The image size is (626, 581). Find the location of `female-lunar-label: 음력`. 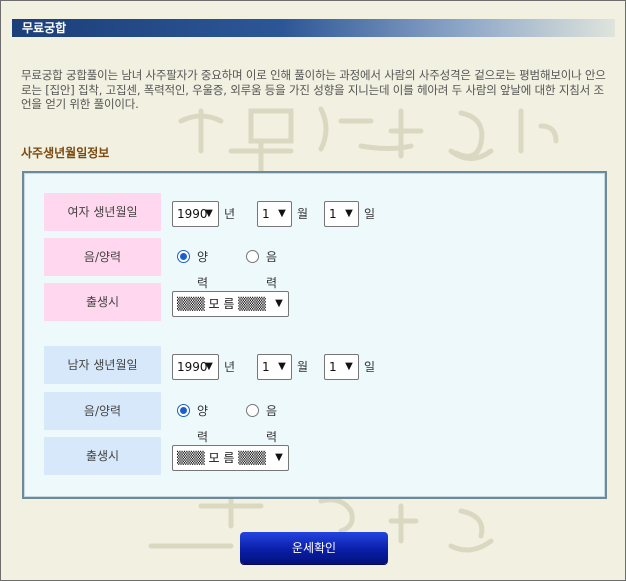

female-lunar-label: 음력 is located at coordinates (271, 270).